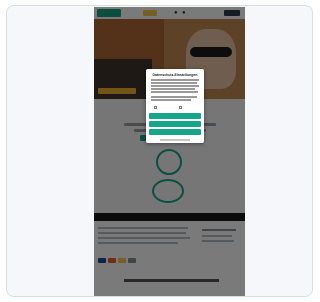 The height and width of the screenshot is (302, 320). I want to click on consent-title: Datenschutz-Einstellungen, so click(175, 75).